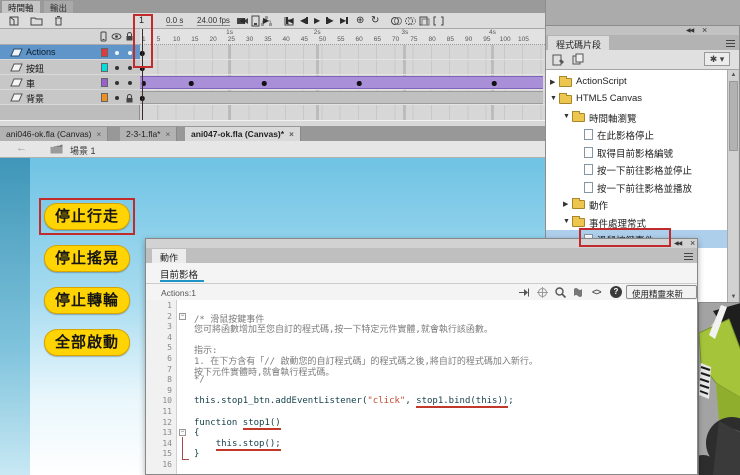 The height and width of the screenshot is (475, 740). What do you see at coordinates (637, 187) in the screenshot?
I see `tree-item-click-goto-play: 按一下前往影格並播放` at bounding box center [637, 187].